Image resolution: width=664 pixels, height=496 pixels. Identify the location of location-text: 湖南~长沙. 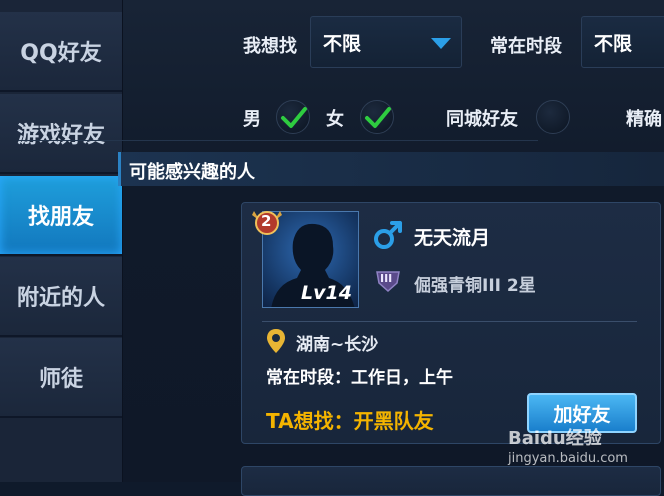
(337, 345).